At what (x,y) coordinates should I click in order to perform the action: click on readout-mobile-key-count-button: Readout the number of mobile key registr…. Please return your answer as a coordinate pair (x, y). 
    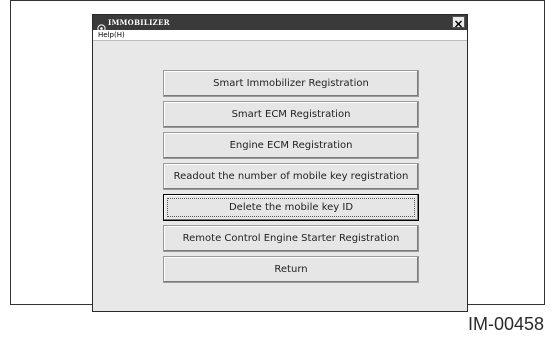
    Looking at the image, I should click on (291, 176).